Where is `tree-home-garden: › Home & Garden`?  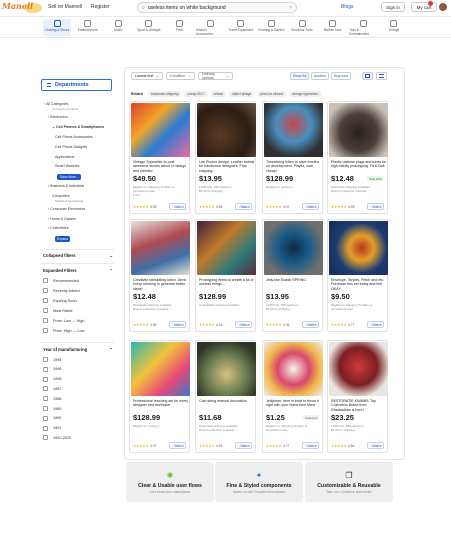
tree-home-garden: › Home & Garden is located at coordinates (83, 219).